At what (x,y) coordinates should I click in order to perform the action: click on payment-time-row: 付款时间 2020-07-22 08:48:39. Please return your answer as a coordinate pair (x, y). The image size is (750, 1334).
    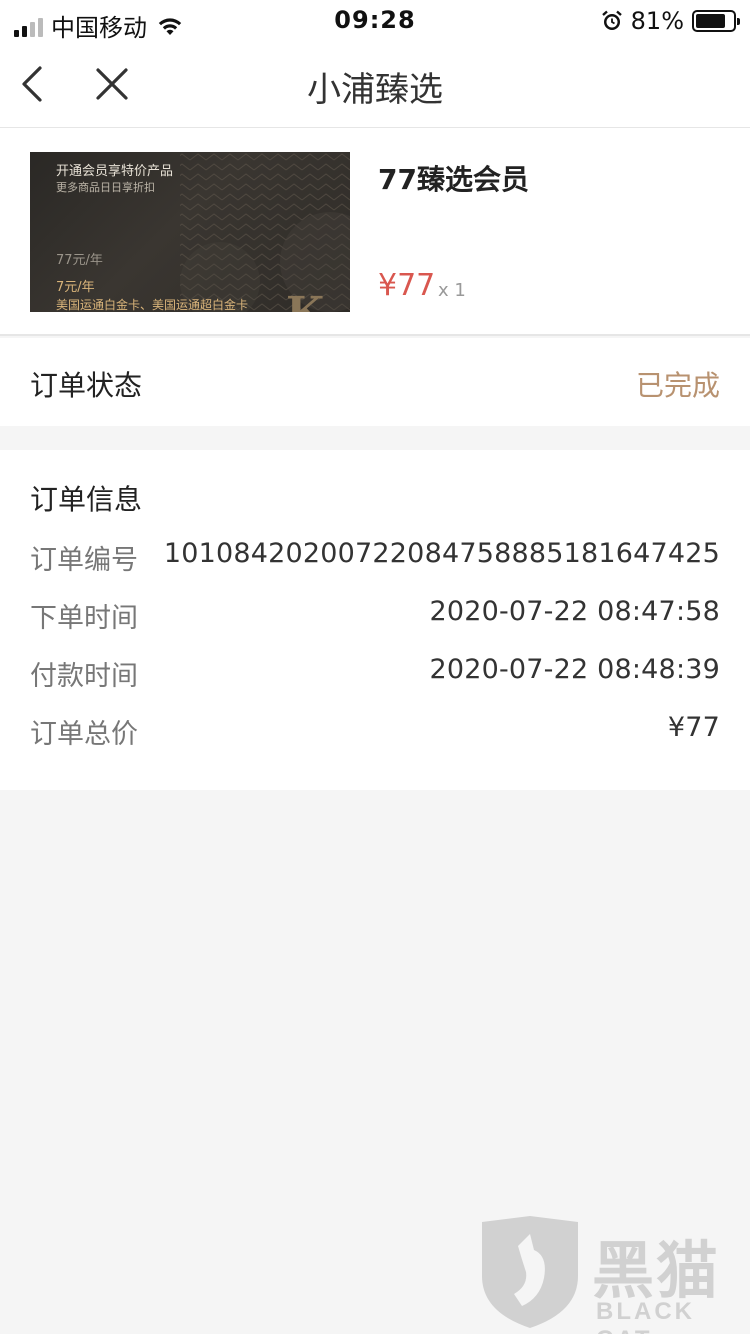
    Looking at the image, I should click on (375, 674).